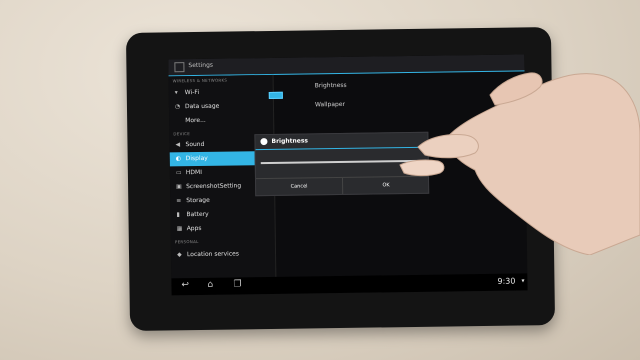 The width and height of the screenshot is (640, 360). I want to click on home-icon: ⌂, so click(210, 285).